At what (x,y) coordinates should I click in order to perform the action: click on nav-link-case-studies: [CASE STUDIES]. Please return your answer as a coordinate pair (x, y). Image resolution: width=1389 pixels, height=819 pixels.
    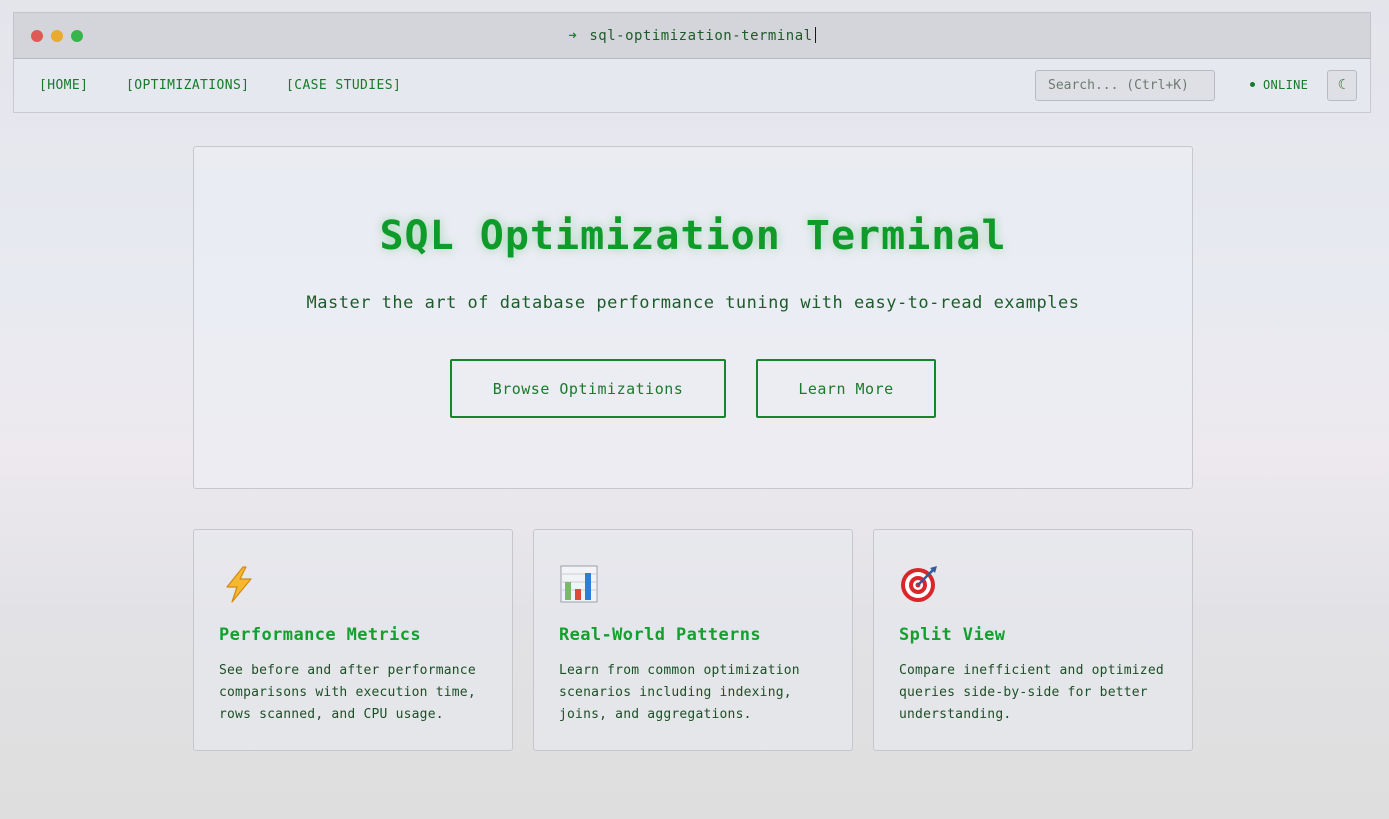
    Looking at the image, I should click on (343, 85).